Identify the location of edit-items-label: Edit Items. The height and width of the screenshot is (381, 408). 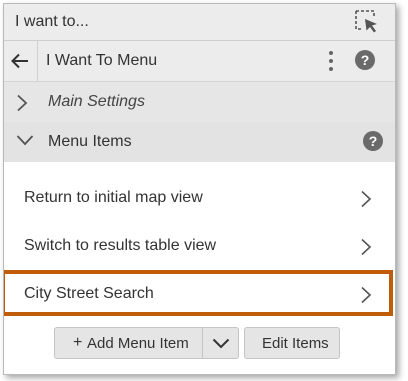
(295, 343).